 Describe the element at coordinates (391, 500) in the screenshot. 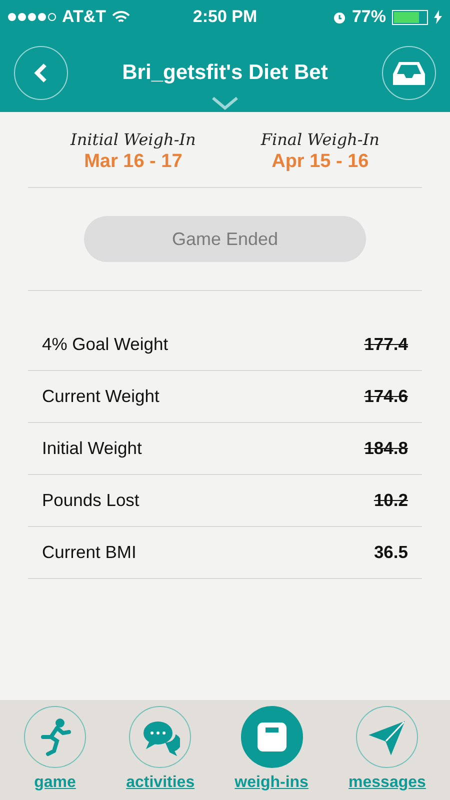

I see `stat-value: 10.2` at that location.